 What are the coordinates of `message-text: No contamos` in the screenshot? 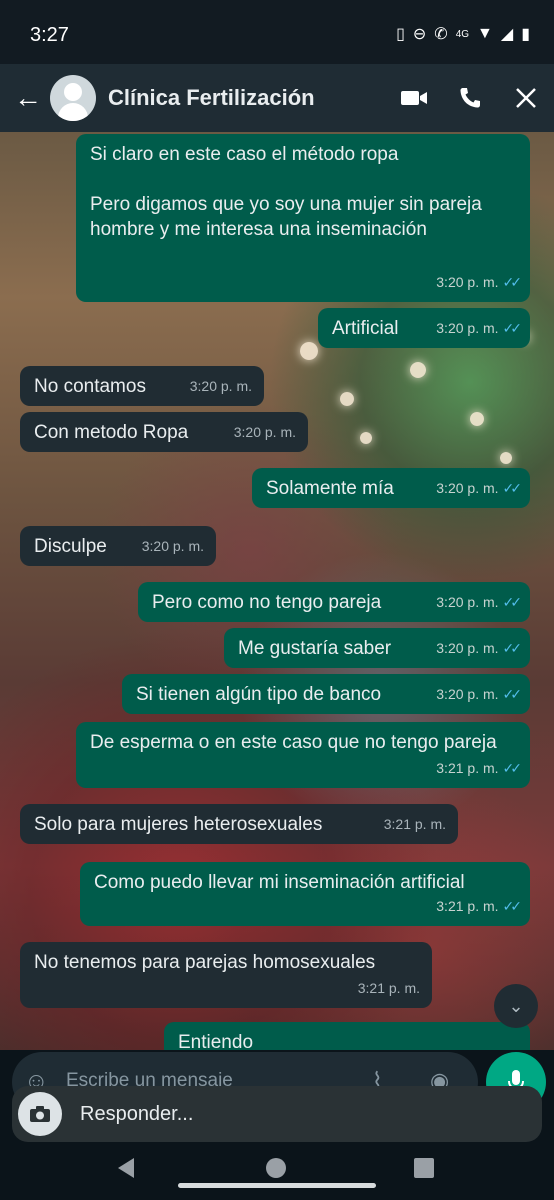 It's located at (90, 386).